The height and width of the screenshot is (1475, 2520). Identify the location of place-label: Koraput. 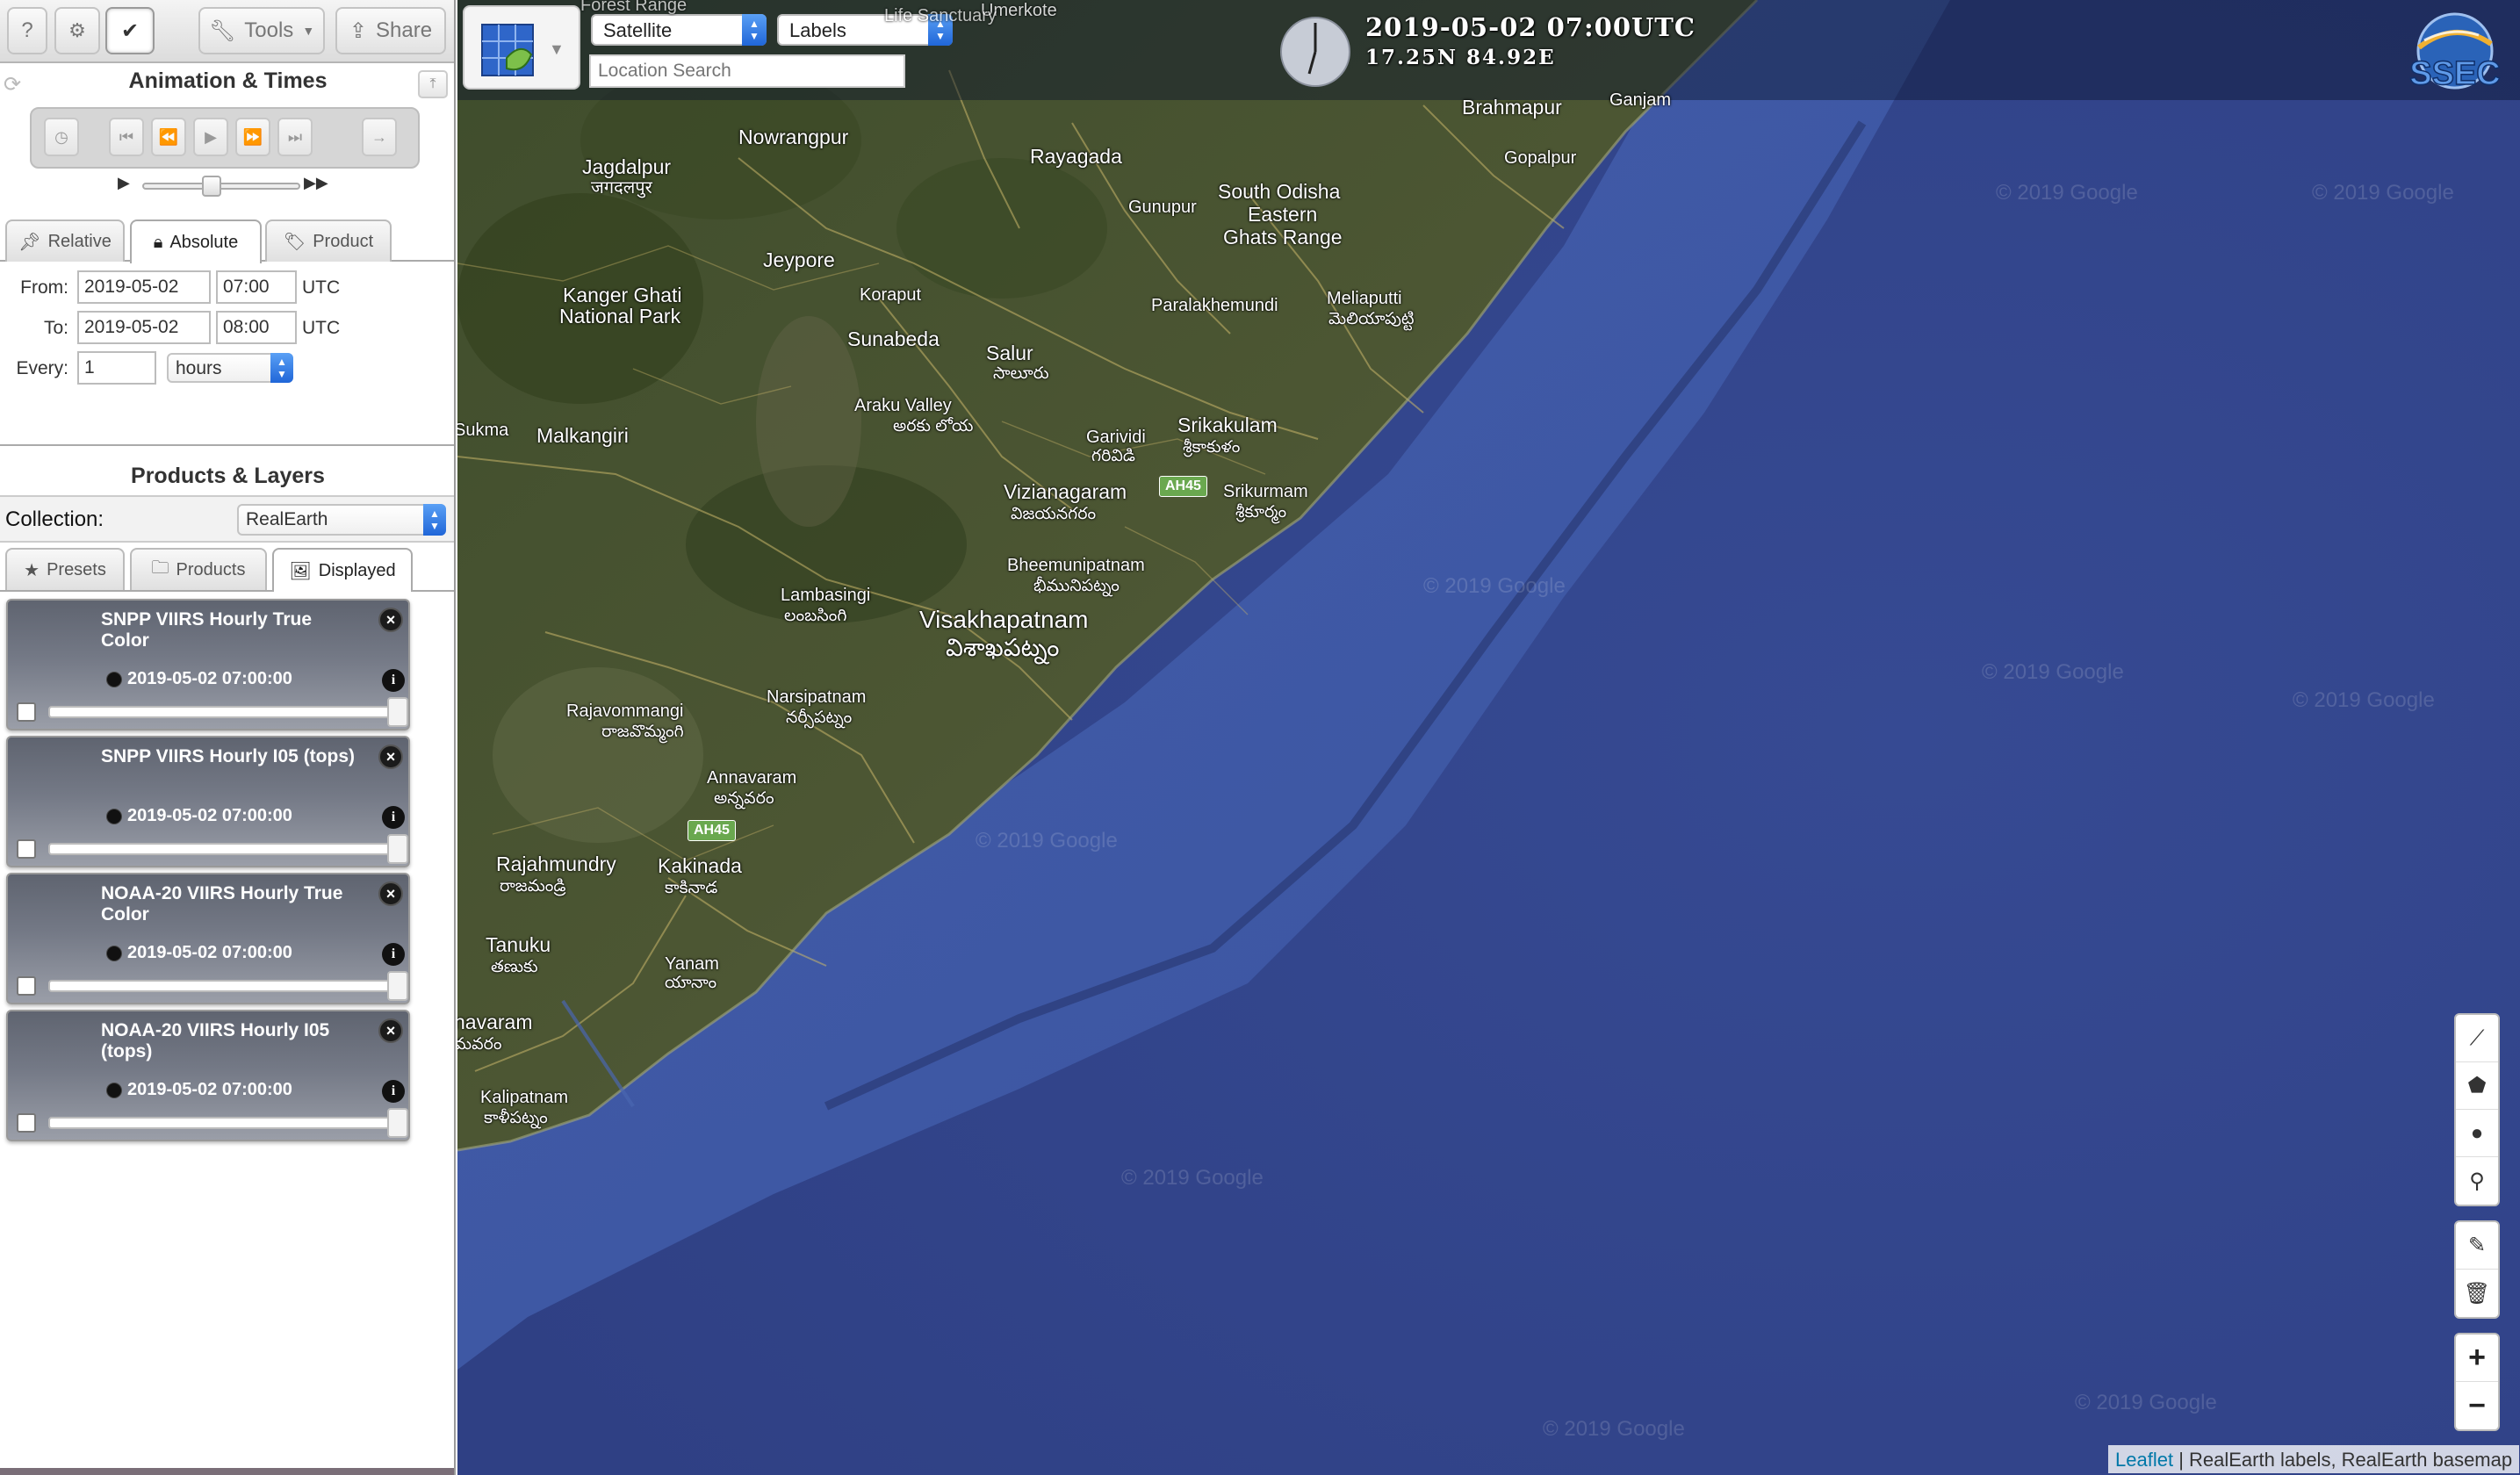
(891, 295).